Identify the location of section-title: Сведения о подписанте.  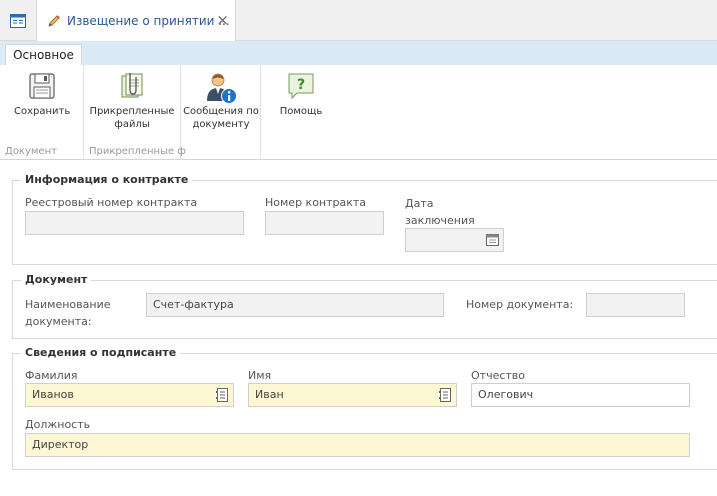
(101, 352).